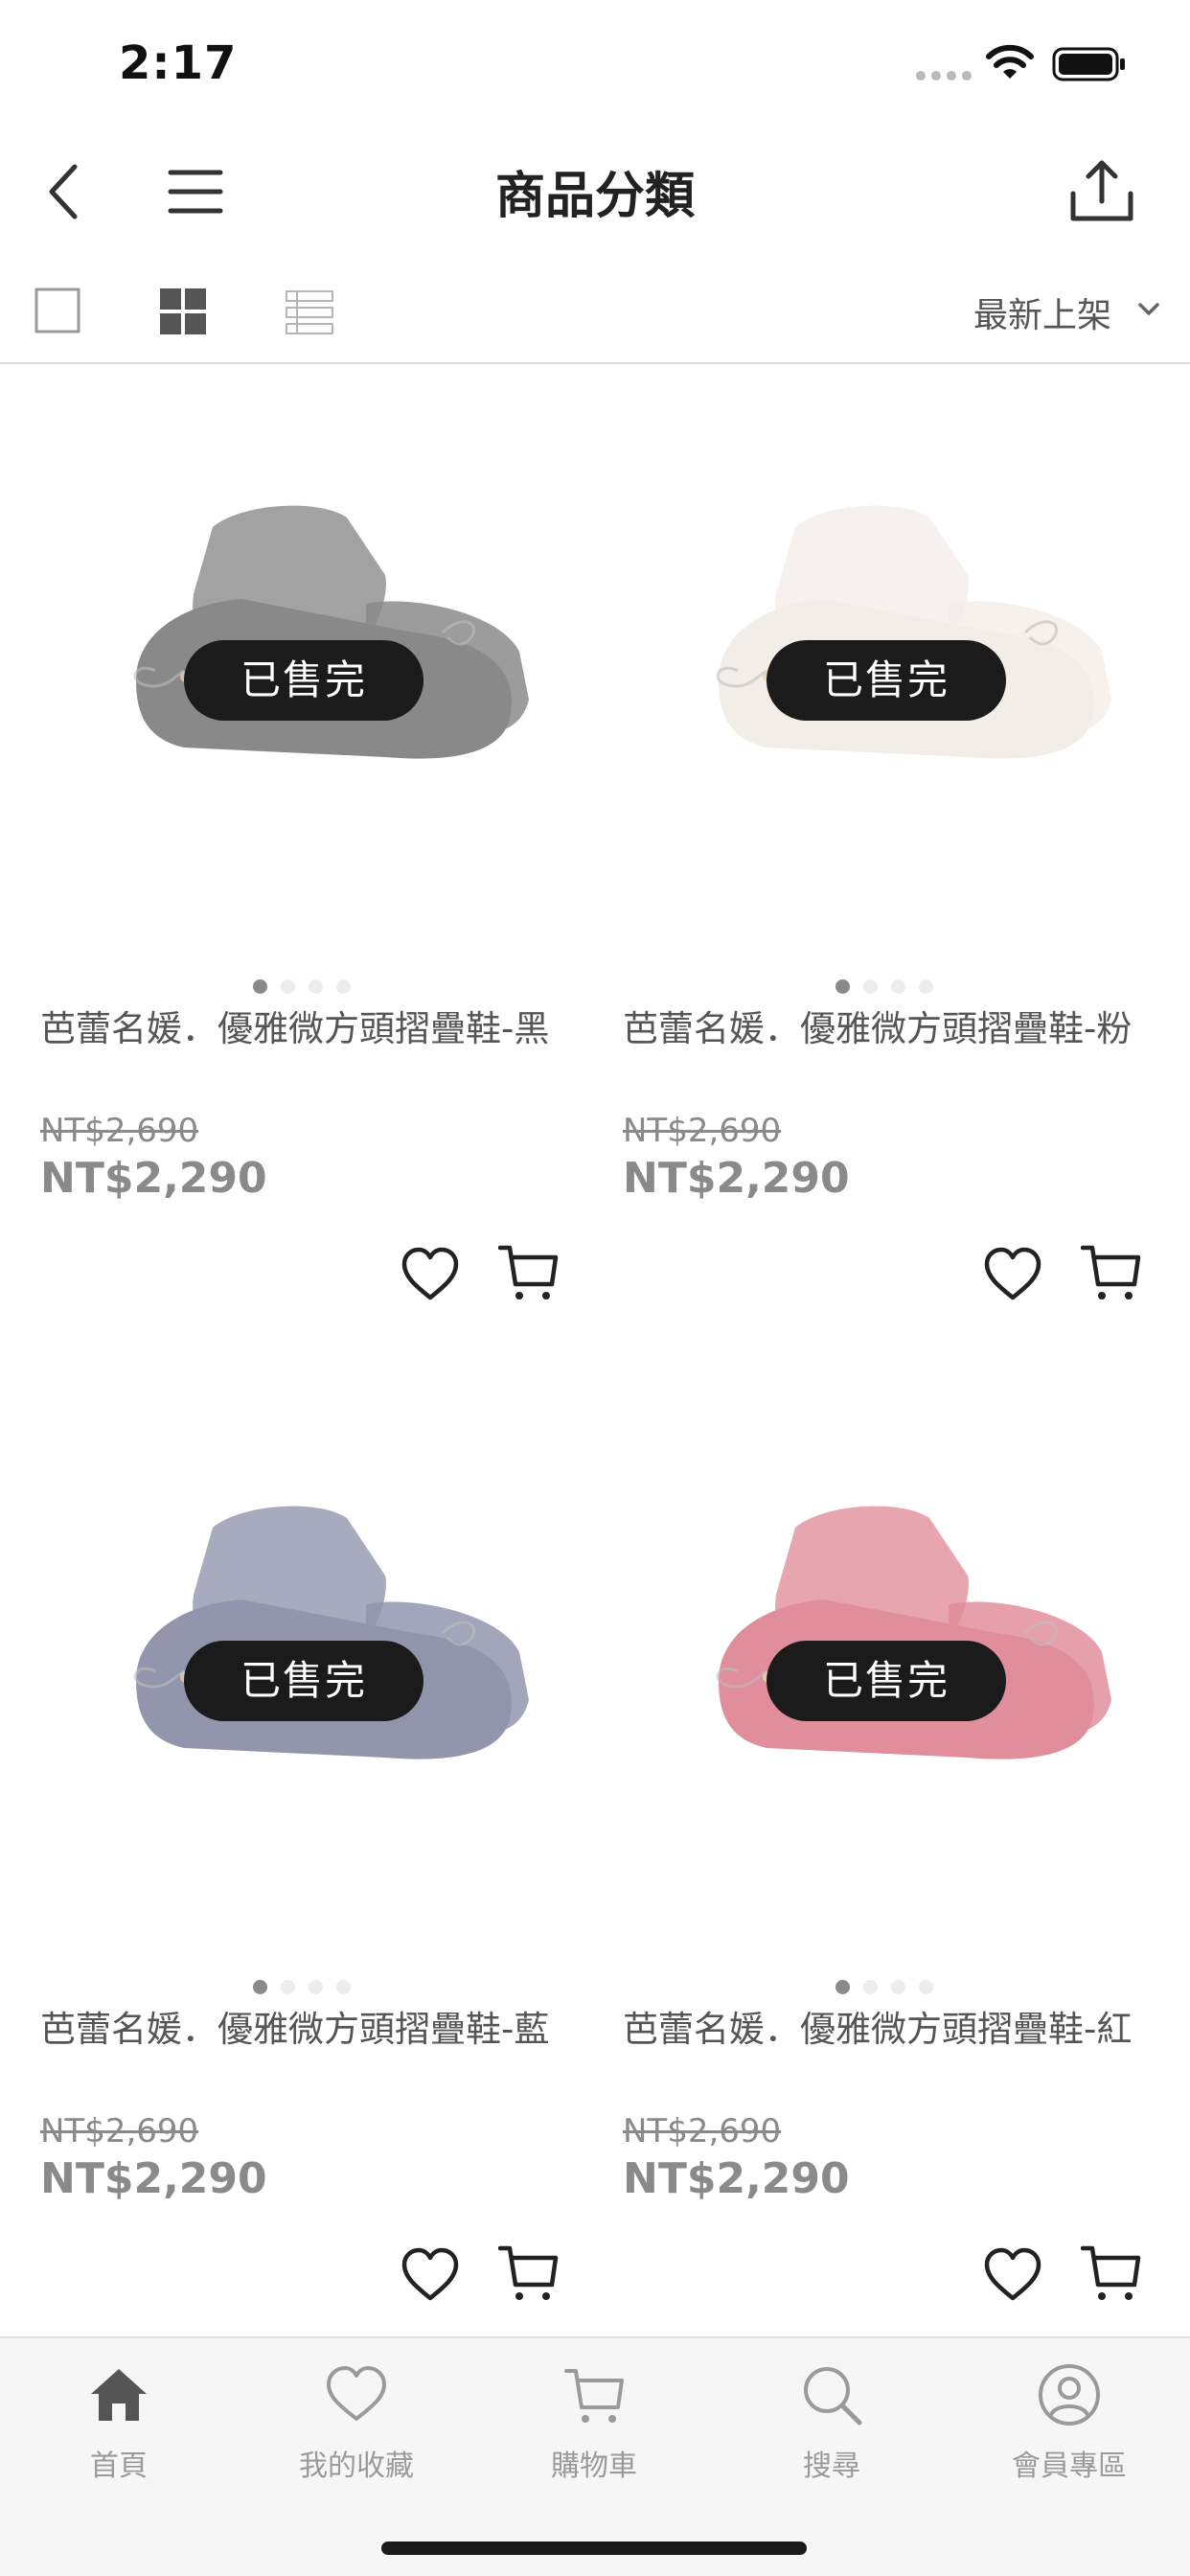  What do you see at coordinates (1070, 2395) in the screenshot?
I see `user-icon` at bounding box center [1070, 2395].